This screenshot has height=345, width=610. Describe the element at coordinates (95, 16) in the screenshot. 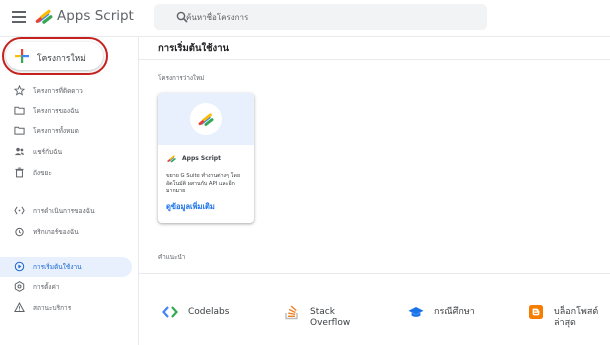

I see `app-title: Apps Script` at that location.